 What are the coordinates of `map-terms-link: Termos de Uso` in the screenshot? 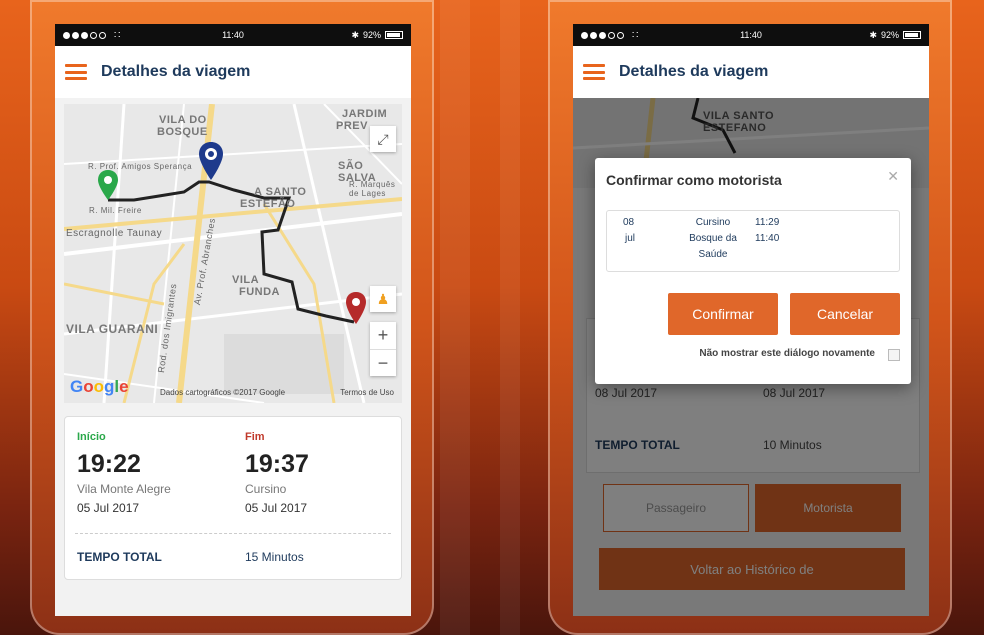 It's located at (367, 392).